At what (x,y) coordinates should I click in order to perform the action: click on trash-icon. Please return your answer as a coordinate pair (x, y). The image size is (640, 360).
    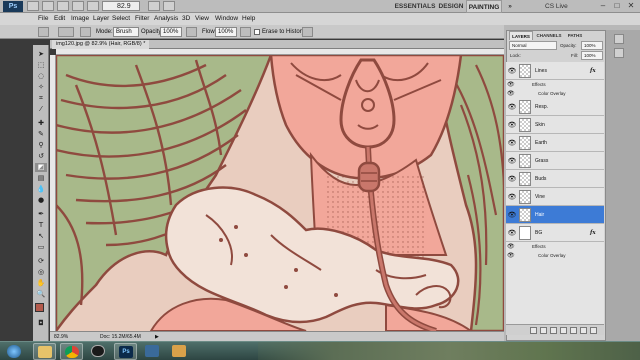
    Looking at the image, I should click on (593, 330).